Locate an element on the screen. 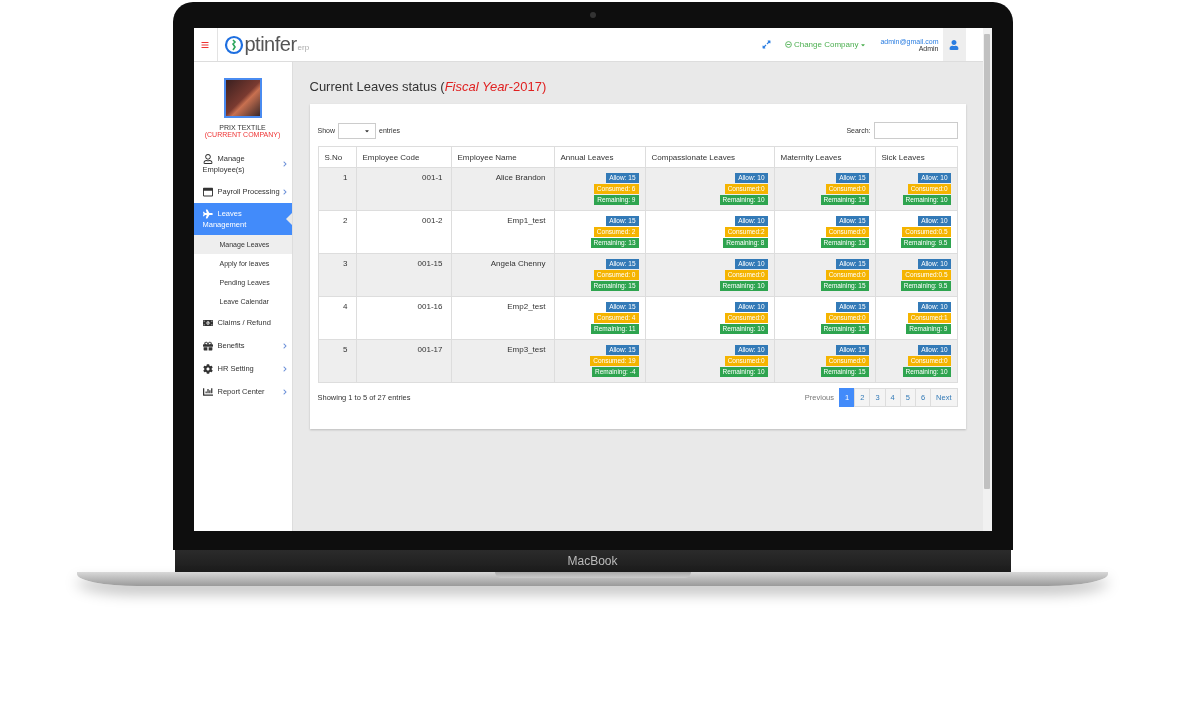  gear-icon is located at coordinates (207, 369).